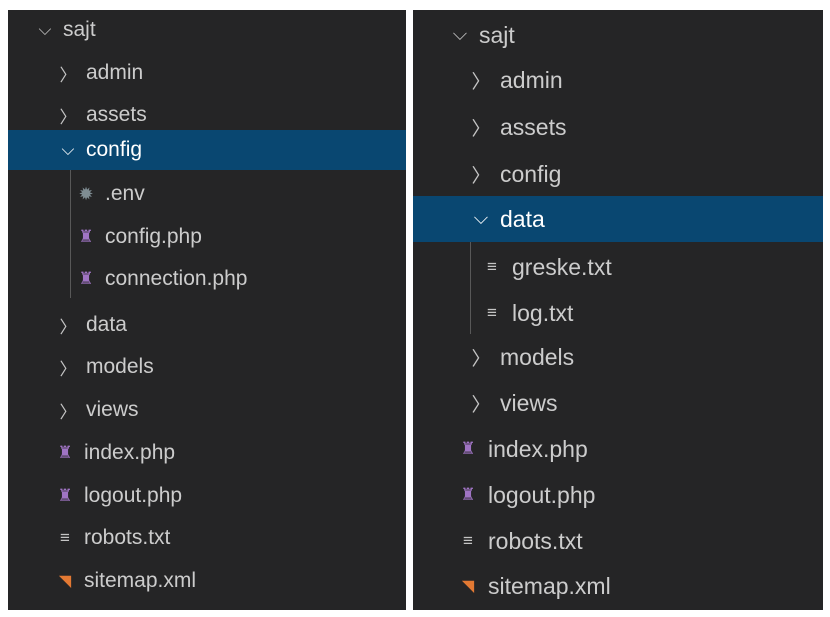 The width and height of the screenshot is (830, 617). What do you see at coordinates (207, 194) in the screenshot?
I see `tree-file-env: ✹ .env` at bounding box center [207, 194].